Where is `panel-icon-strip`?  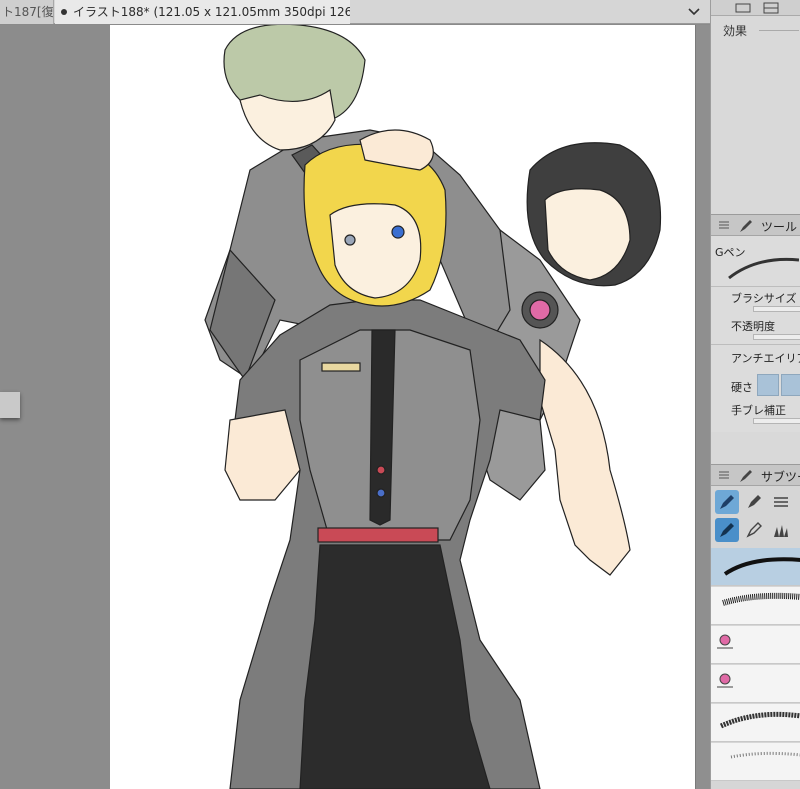
panel-icon-strip is located at coordinates (755, 8).